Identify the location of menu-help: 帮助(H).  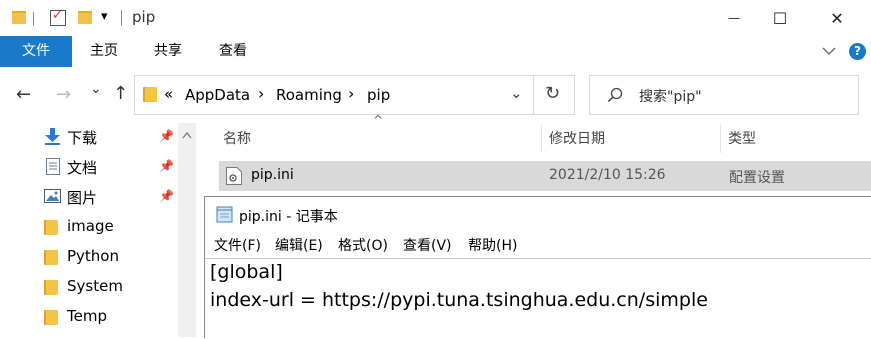
(492, 245).